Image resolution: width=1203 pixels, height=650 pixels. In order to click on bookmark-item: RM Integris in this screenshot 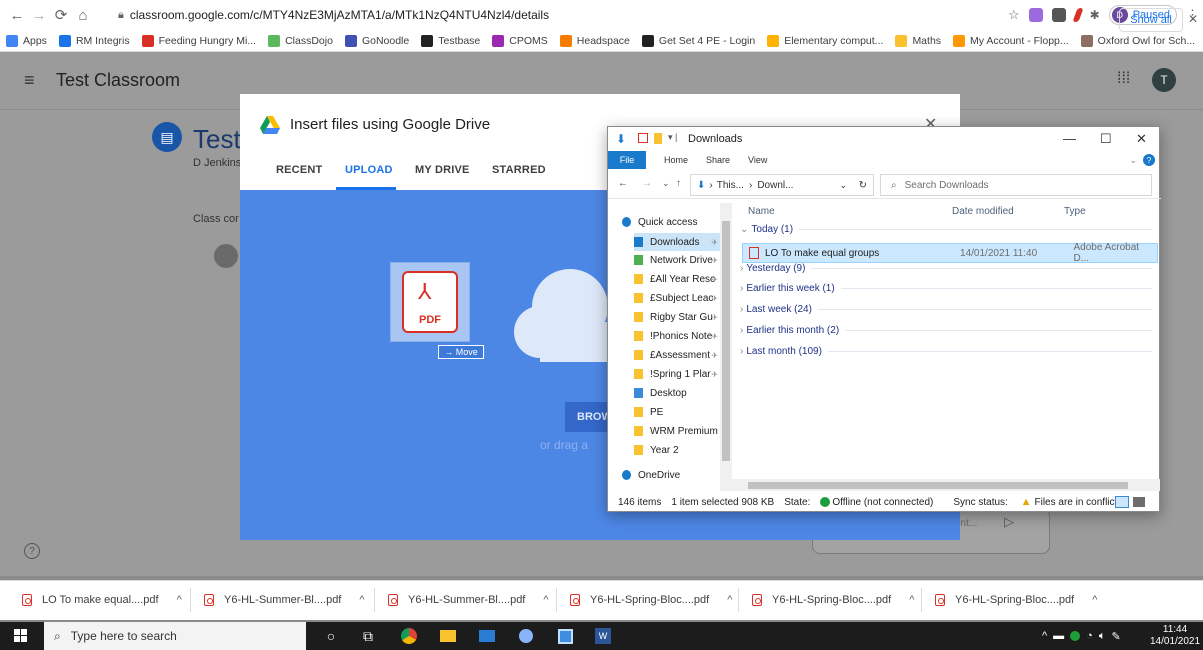, I will do `click(94, 40)`.